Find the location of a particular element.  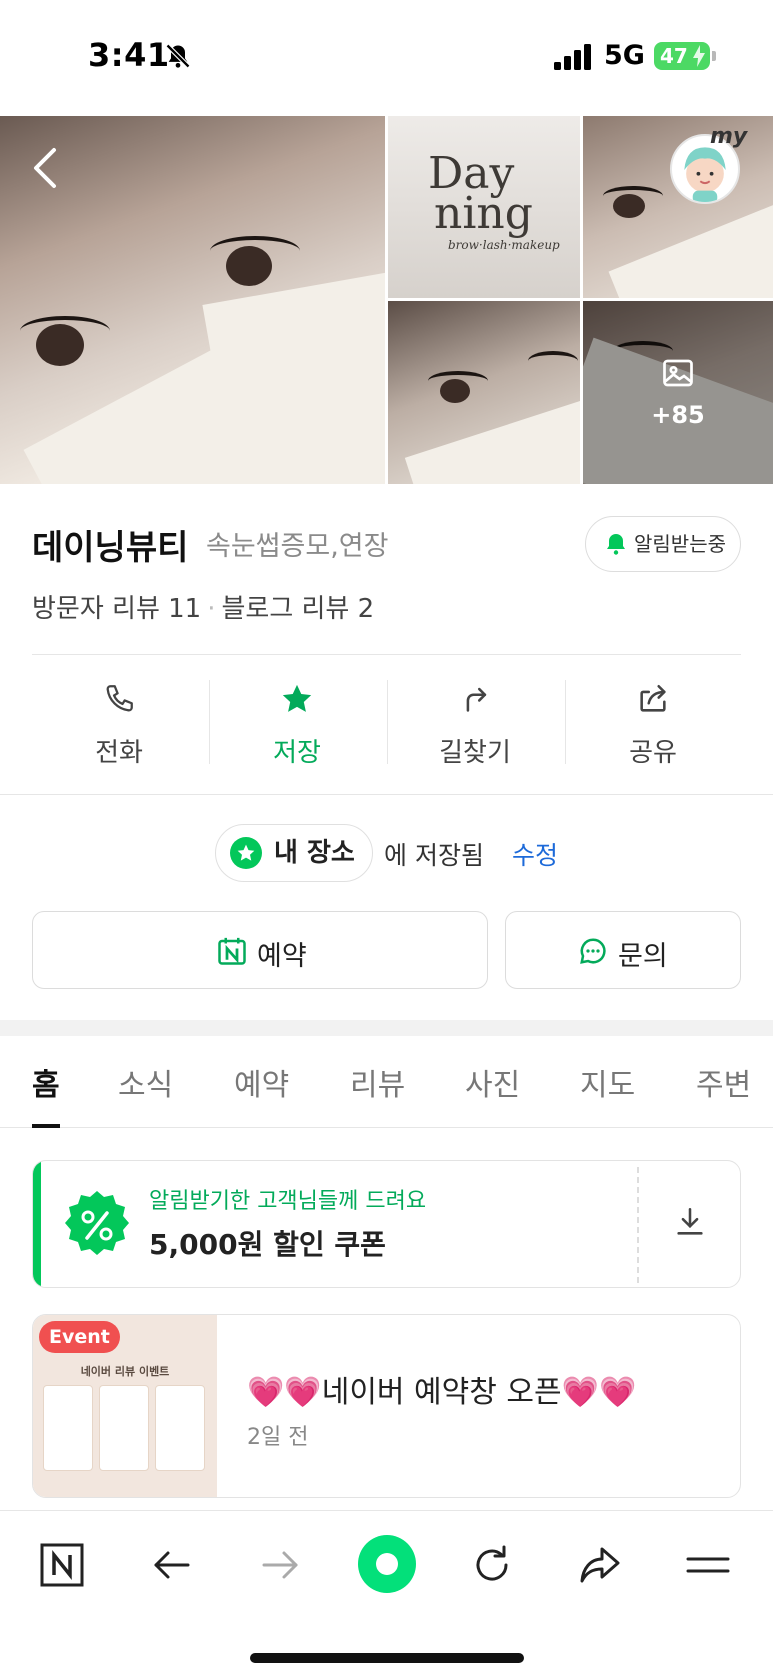

image-icon is located at coordinates (678, 373).